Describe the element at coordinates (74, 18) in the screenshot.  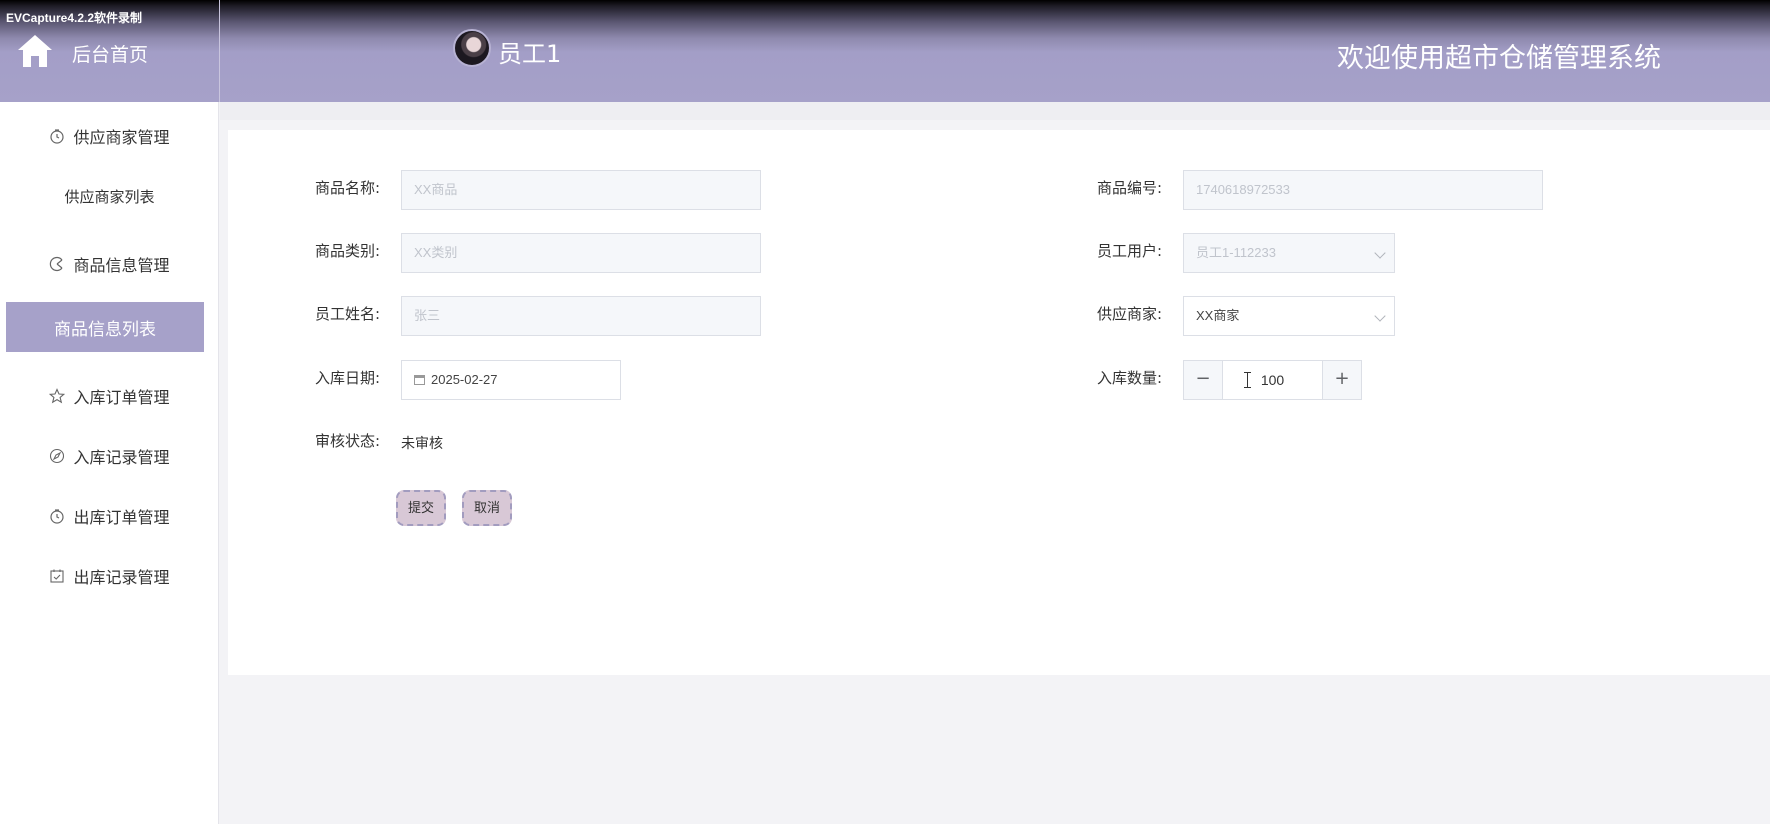
I see `recorder-watermark: EVCapture4.2.2软件录制` at that location.